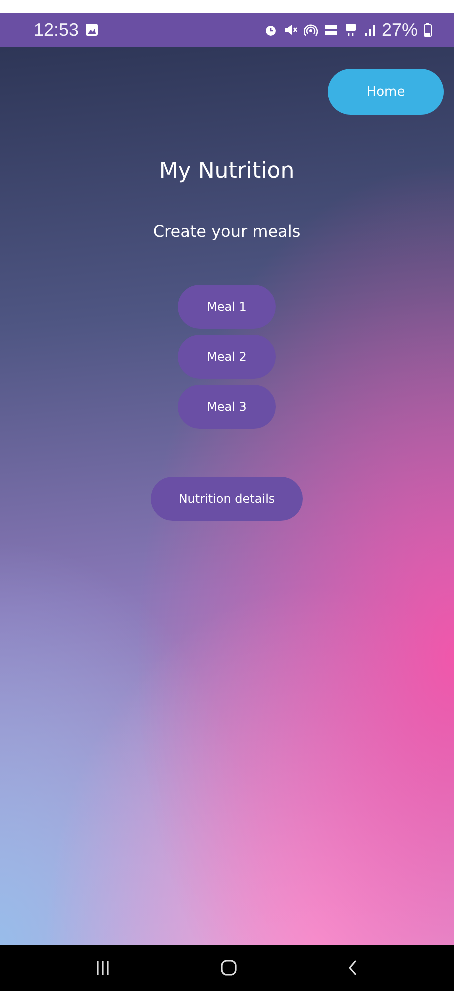  Describe the element at coordinates (57, 30) in the screenshot. I see `status-time: 12:53` at that location.